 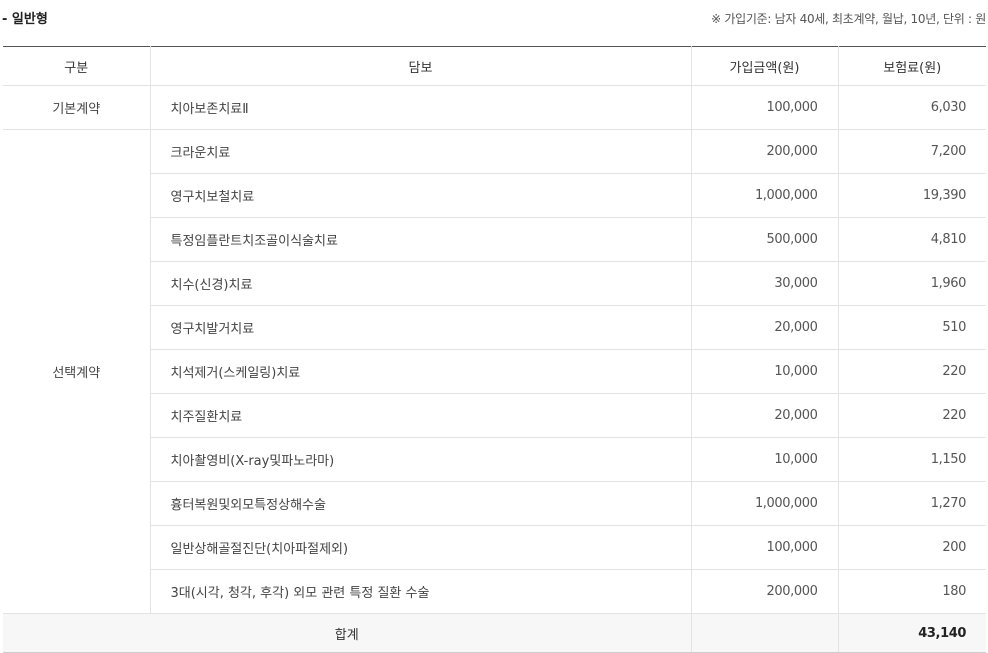 I want to click on section-title: - 일반형, so click(x=25, y=19).